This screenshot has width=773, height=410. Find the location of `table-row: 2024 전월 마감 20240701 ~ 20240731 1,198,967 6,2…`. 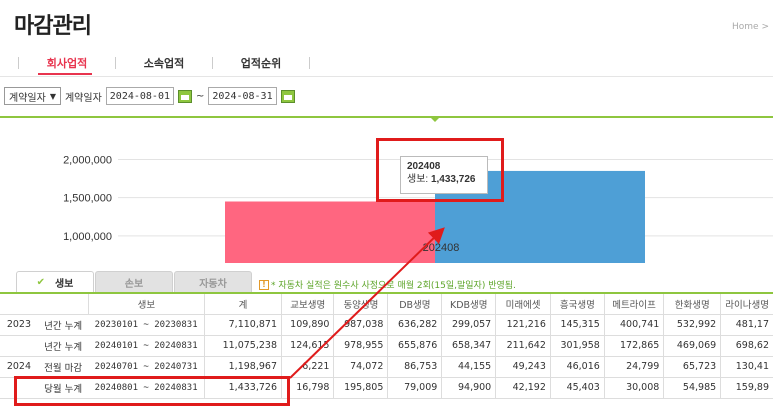

table-row: 2024 전월 마감 20240701 ~ 20240731 1,198,967 6,2… is located at coordinates (386, 367).